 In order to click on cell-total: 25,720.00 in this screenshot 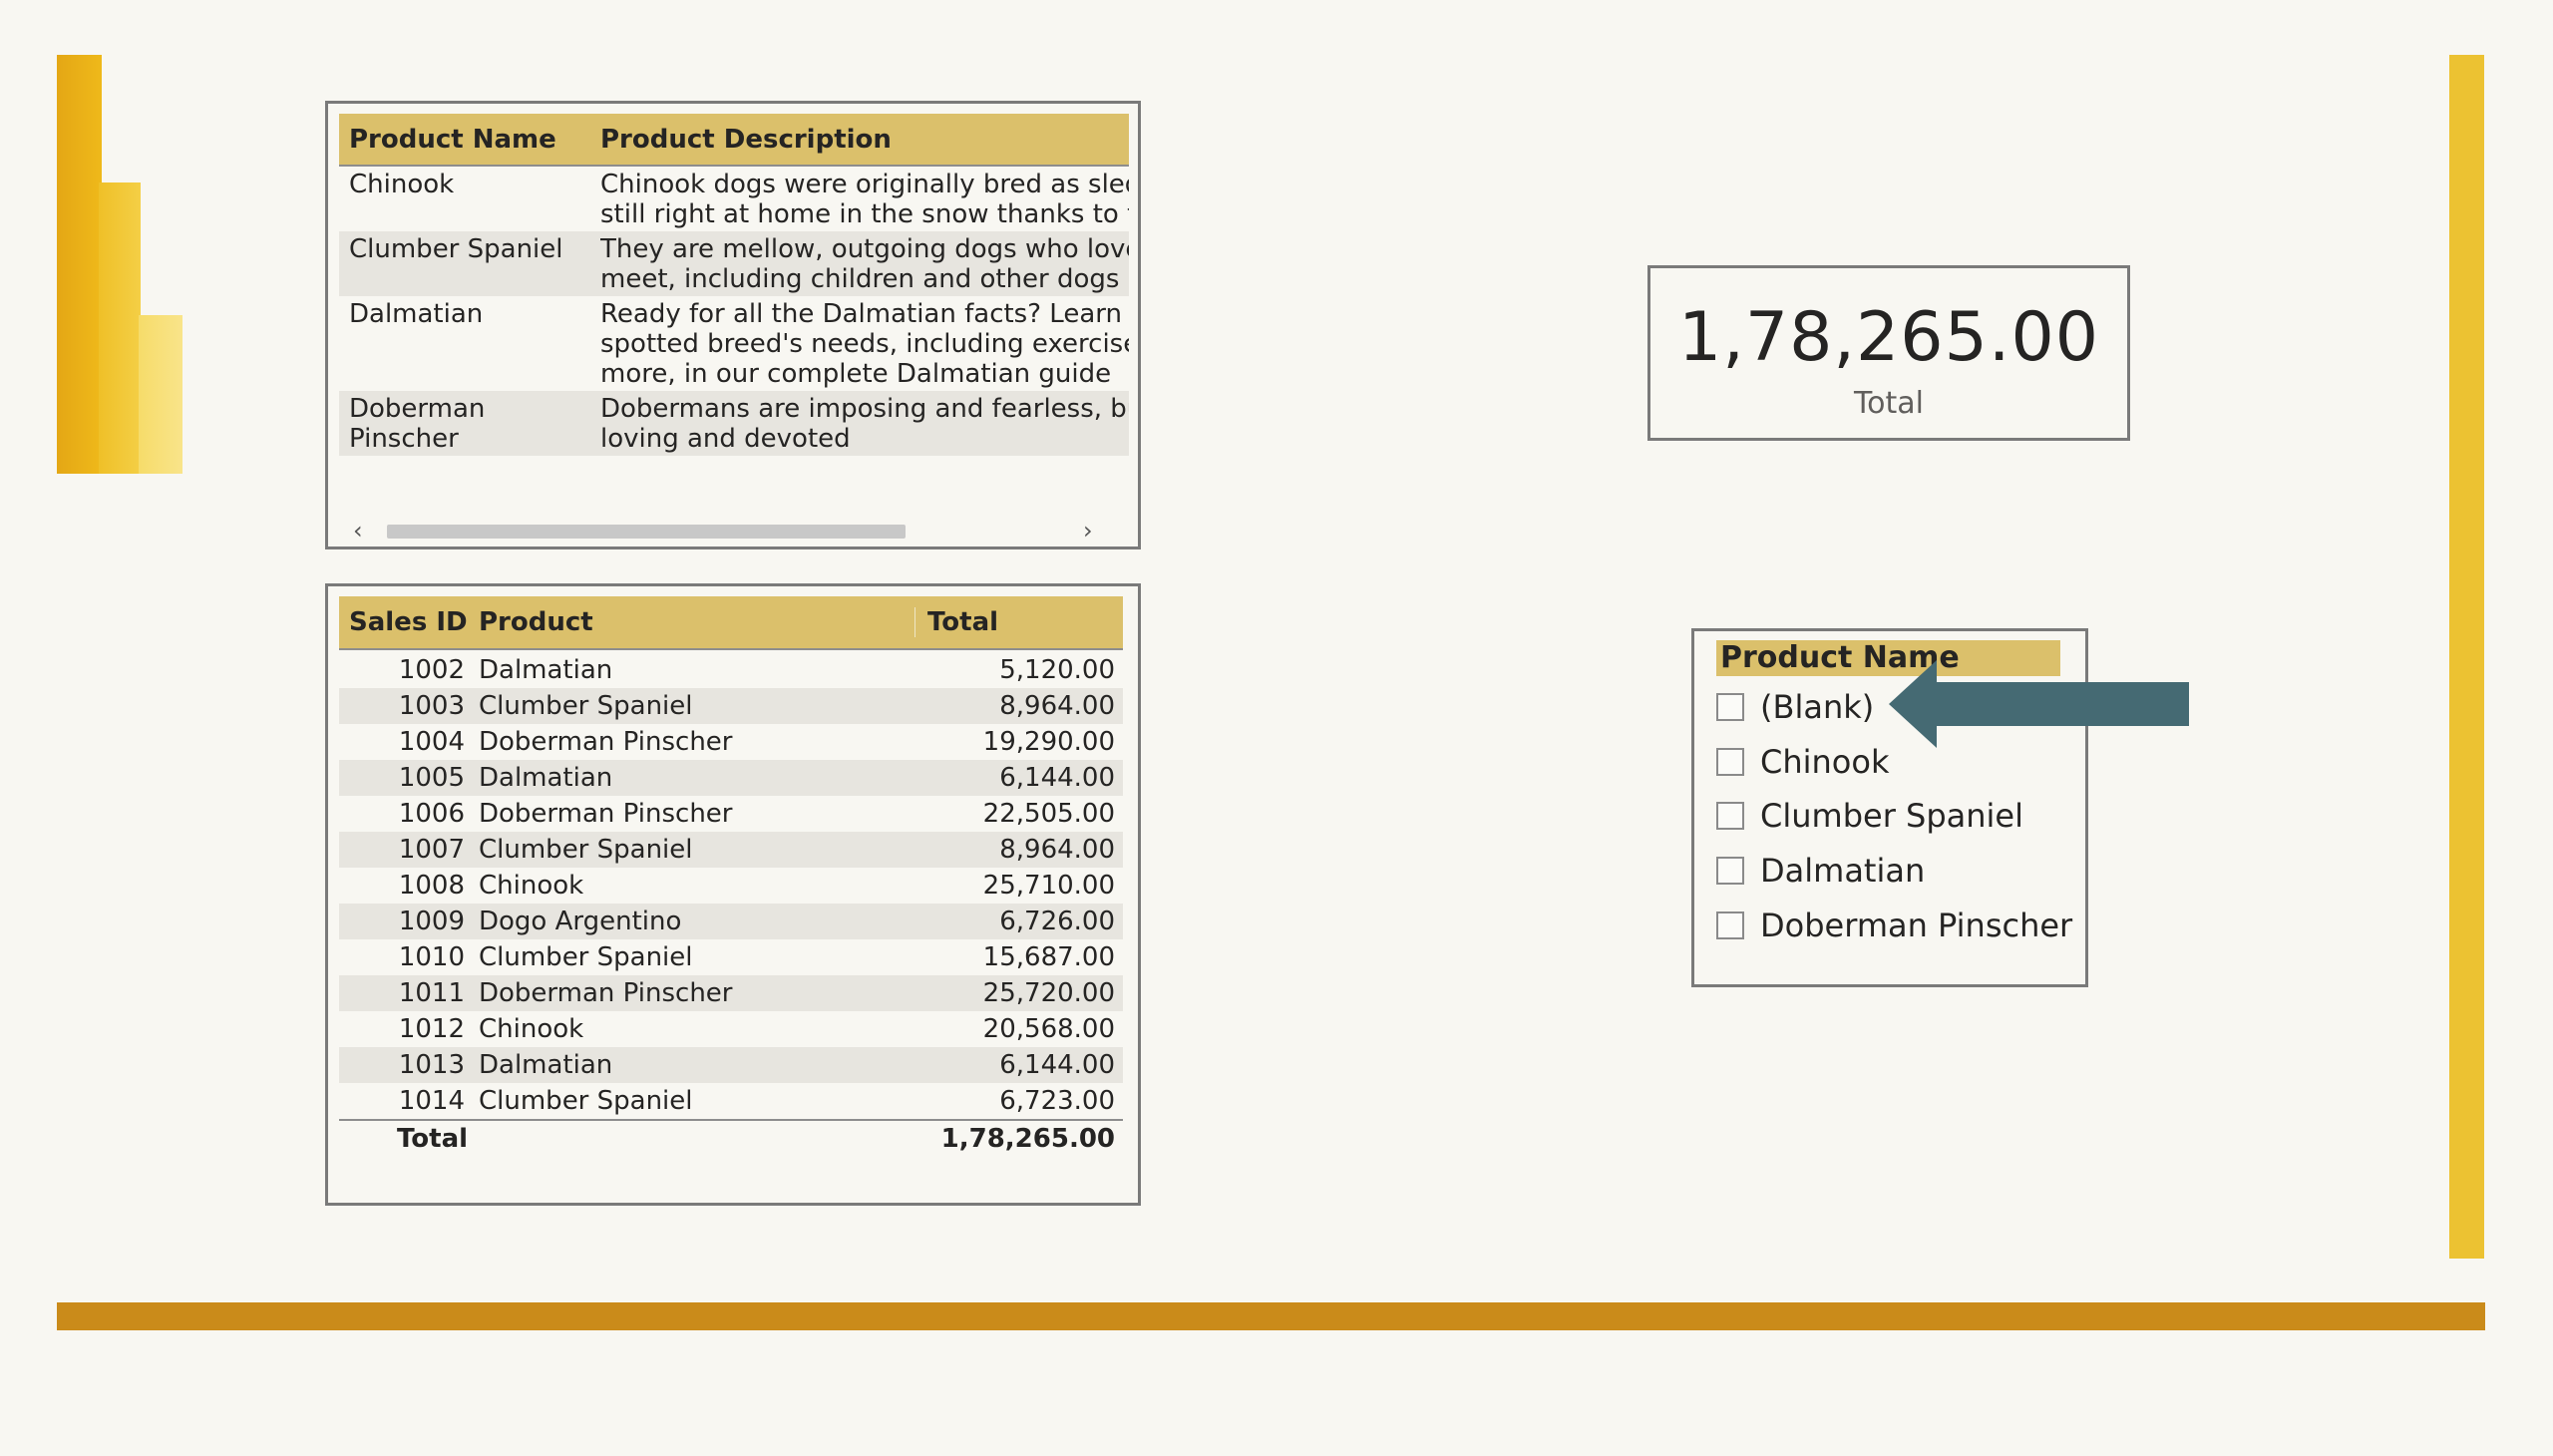, I will do `click(1048, 993)`.